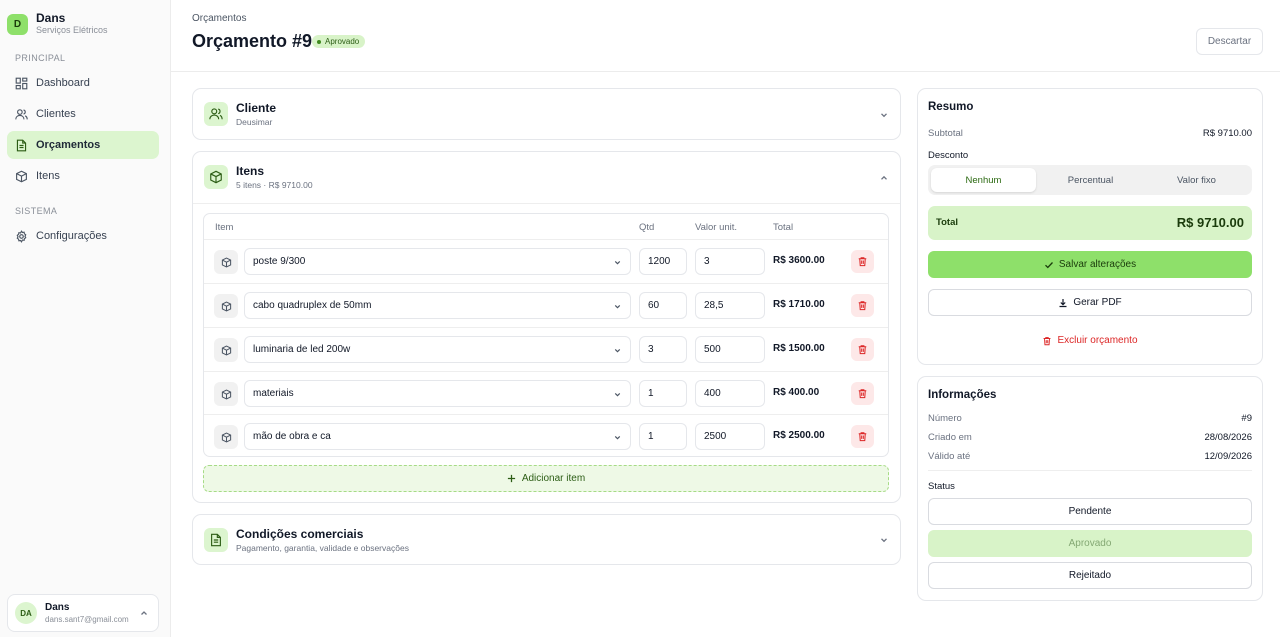 This screenshot has width=1280, height=637. Describe the element at coordinates (48, 176) in the screenshot. I see `sidebar-item-label: Itens` at that location.